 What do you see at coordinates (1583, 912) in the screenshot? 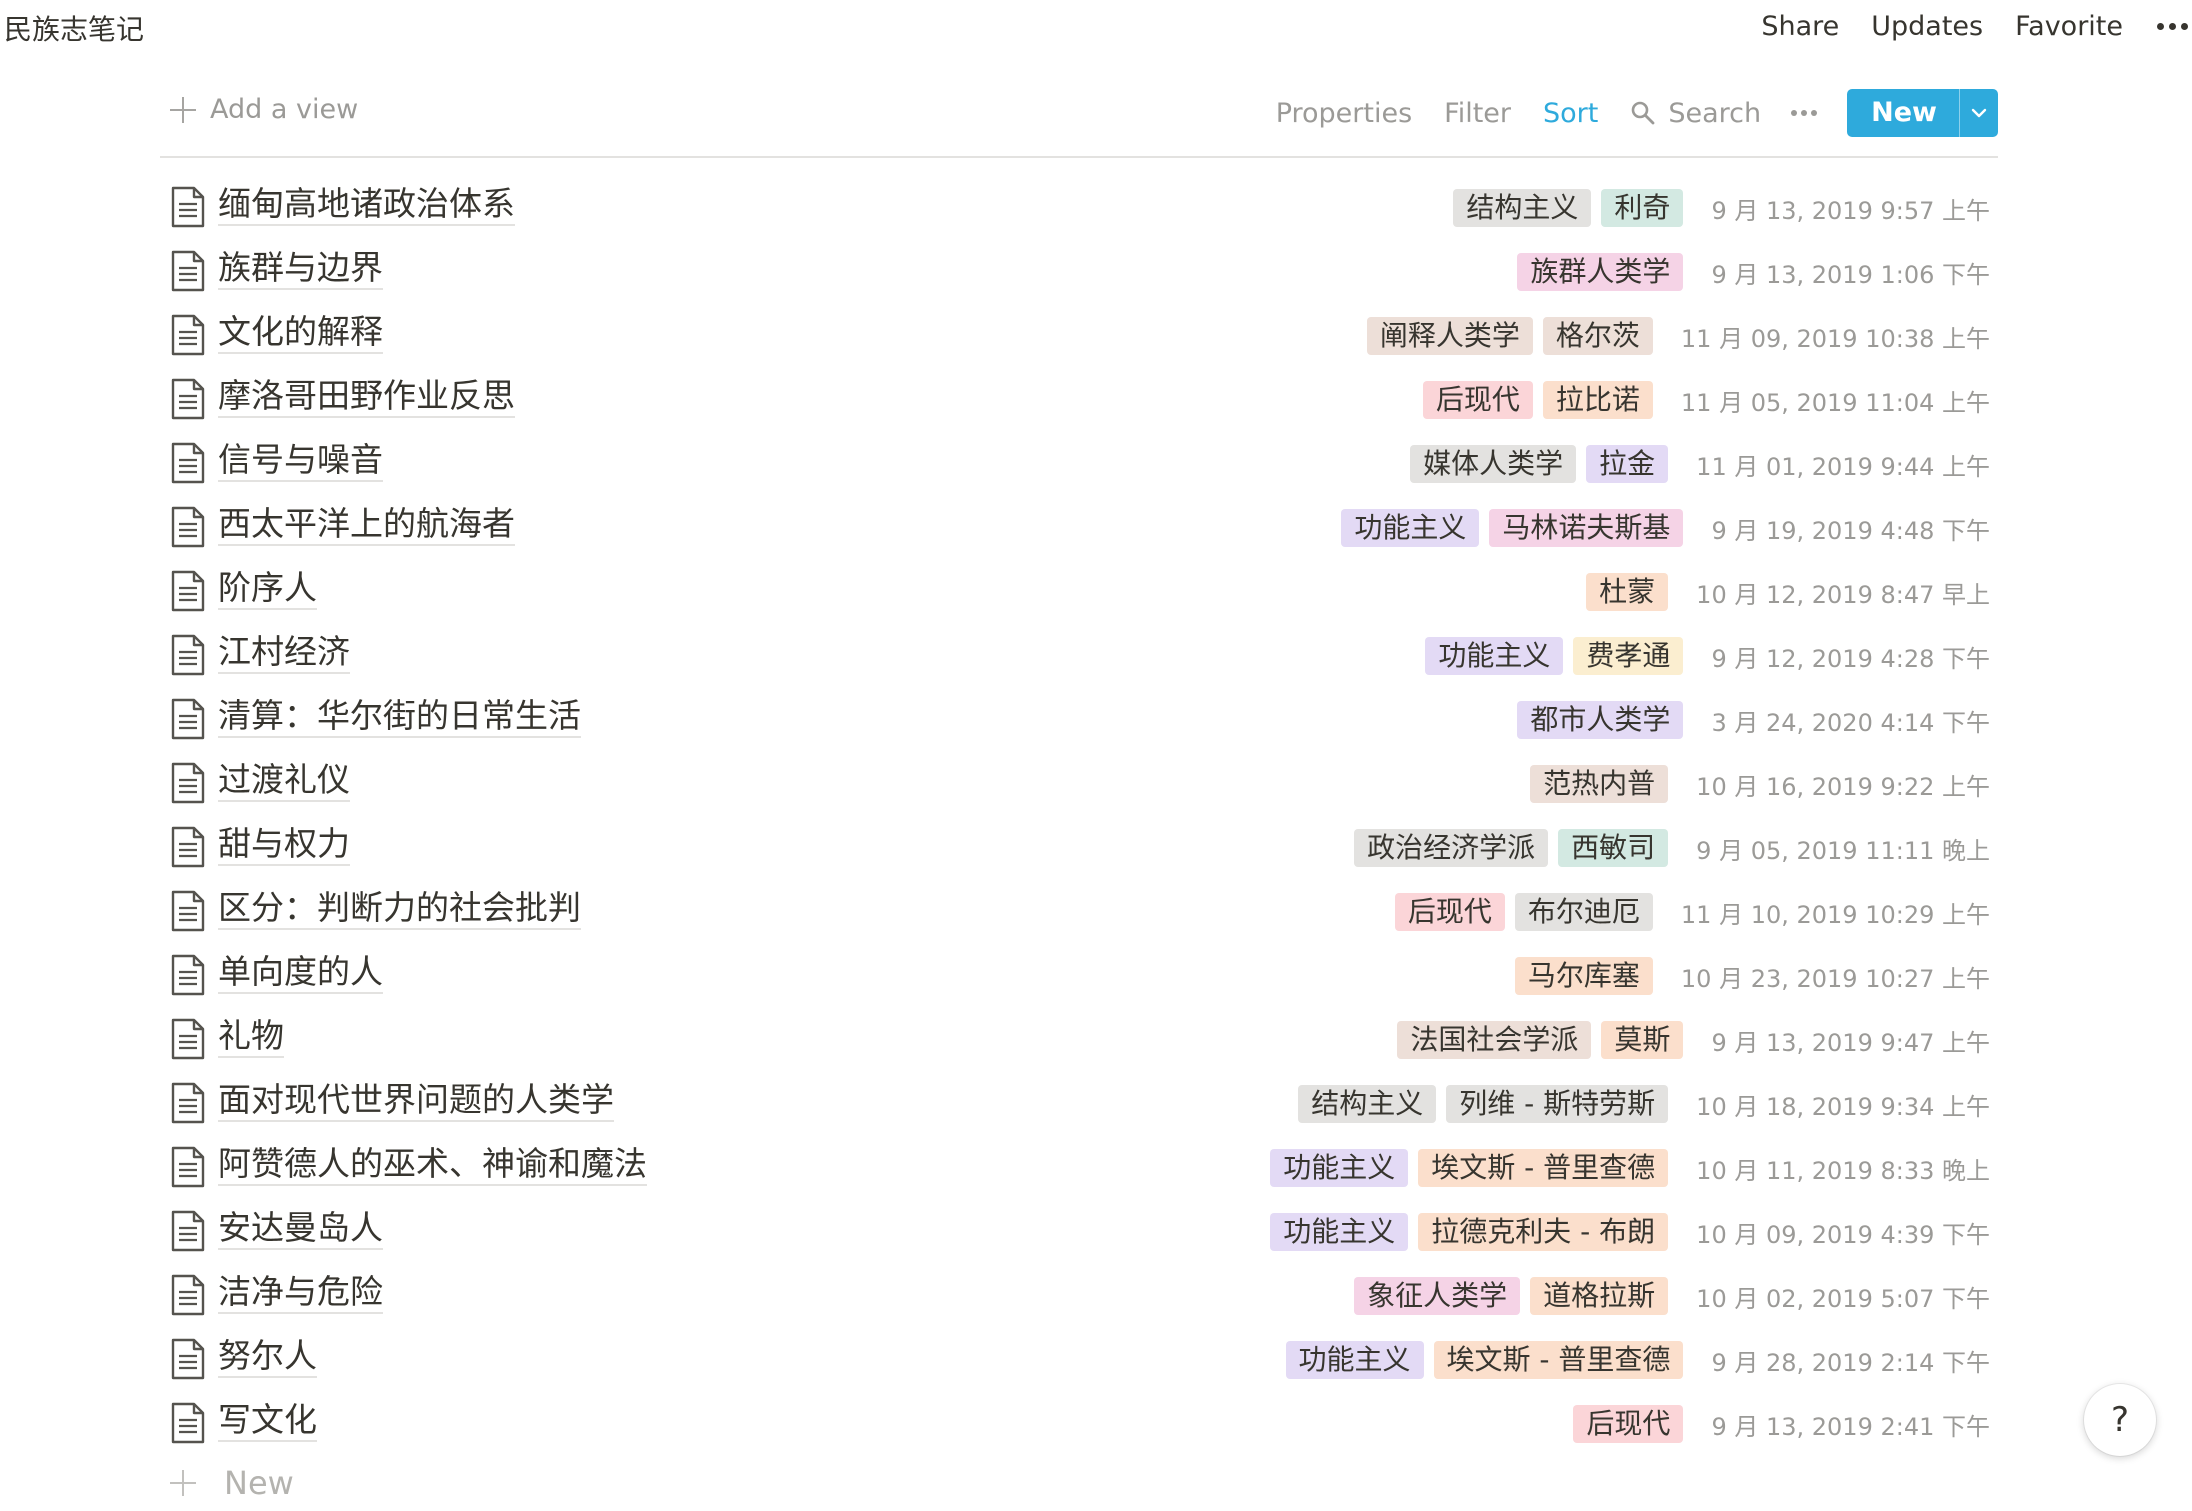
I see `tag-badge: 布尔迪厄` at bounding box center [1583, 912].